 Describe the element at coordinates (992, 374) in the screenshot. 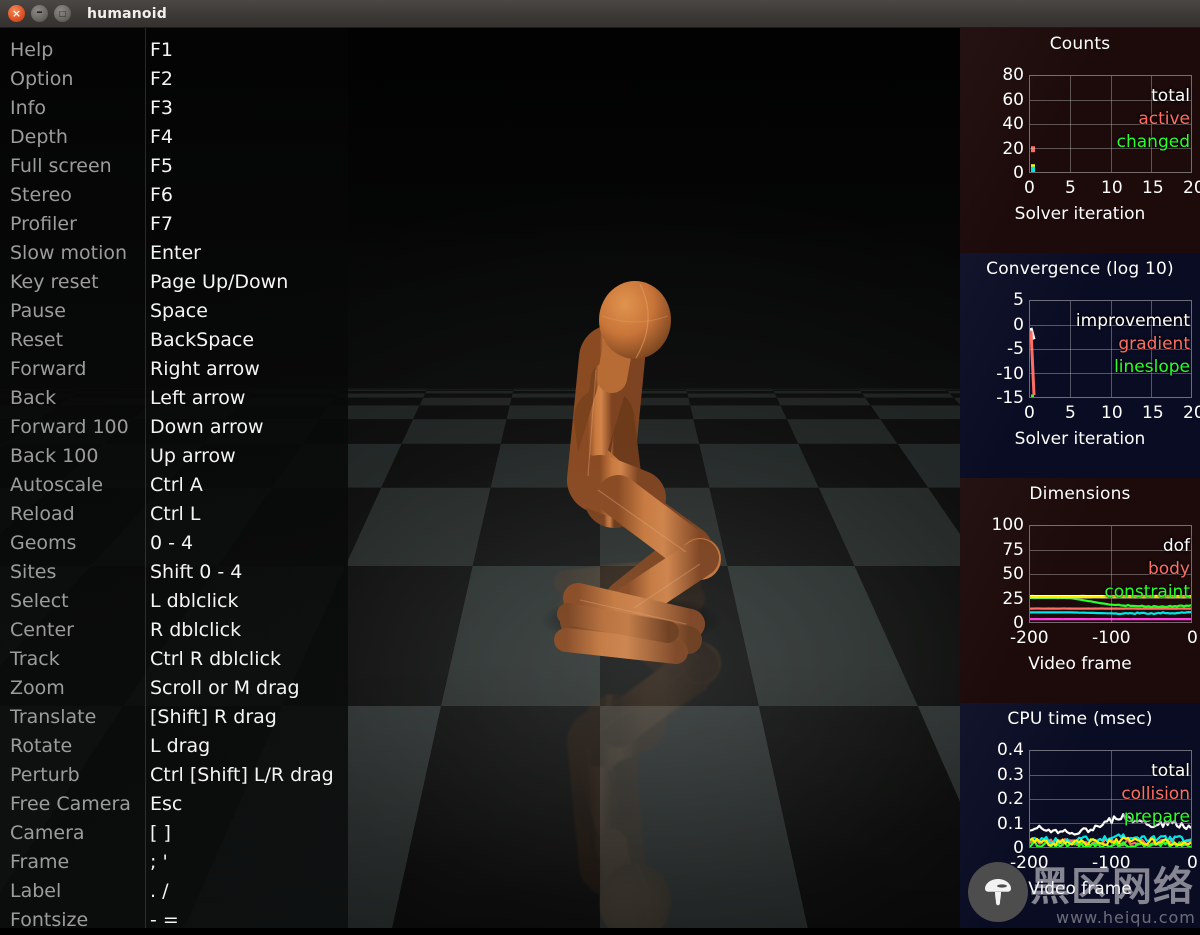

I see `y-tick-label: -10` at that location.